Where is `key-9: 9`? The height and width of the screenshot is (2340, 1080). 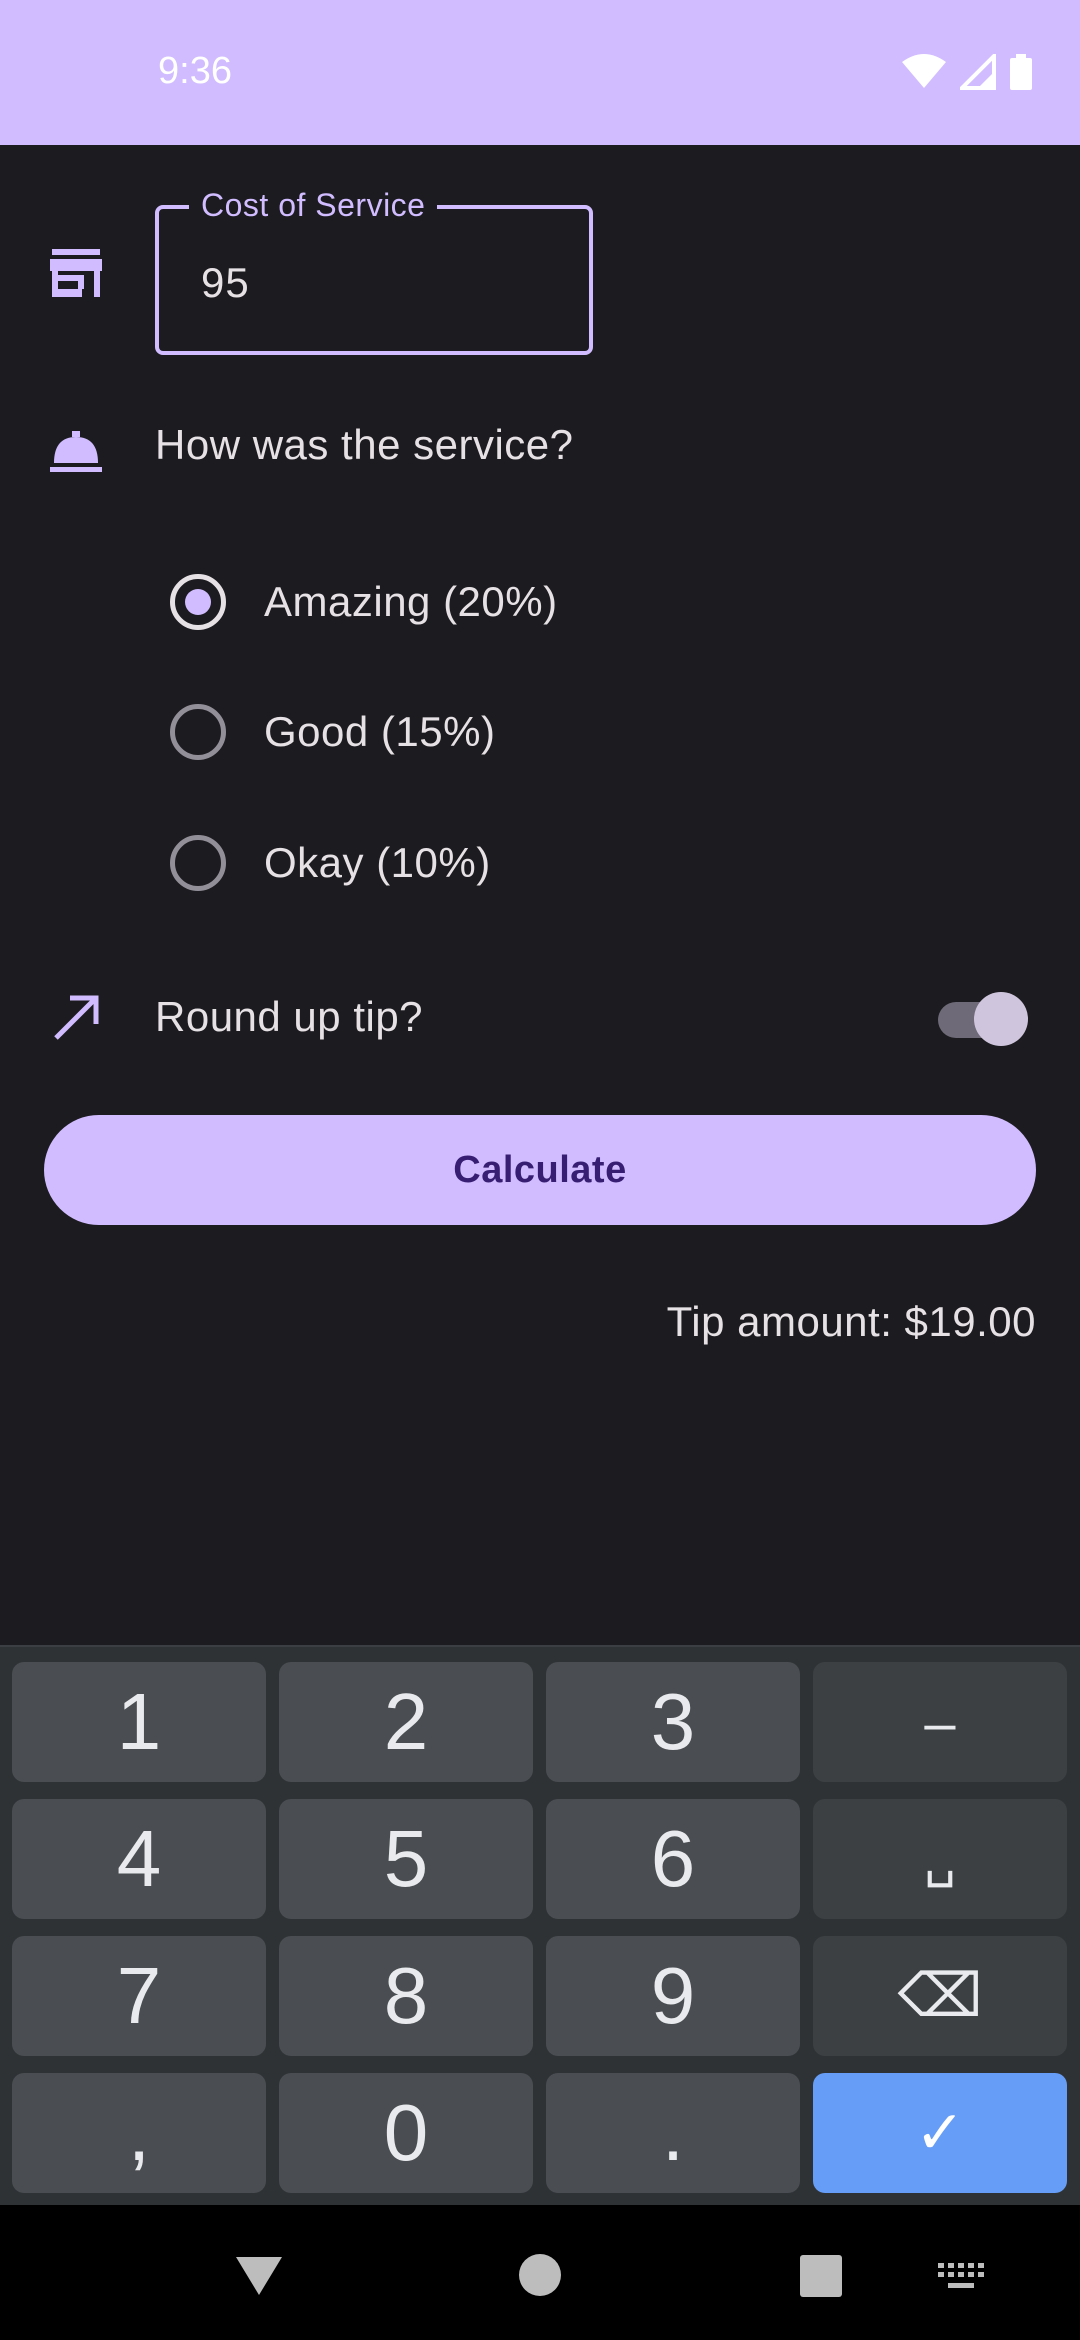
key-9: 9 is located at coordinates (673, 1996).